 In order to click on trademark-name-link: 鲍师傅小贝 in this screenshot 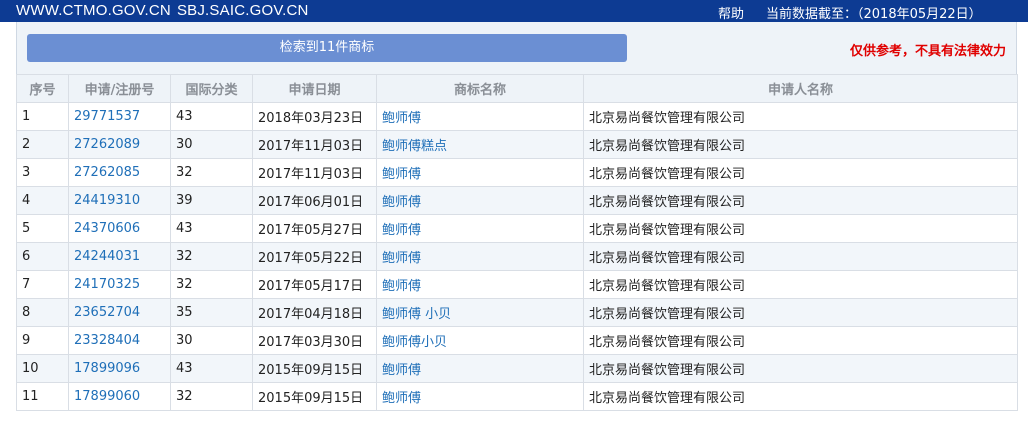, I will do `click(480, 340)`.